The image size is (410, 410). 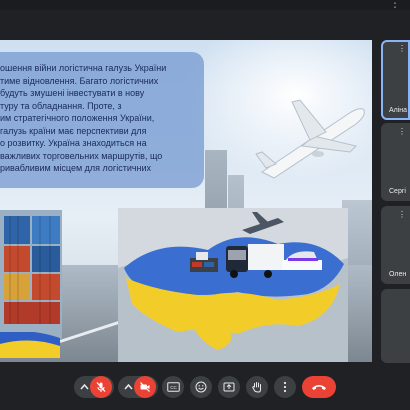 I want to click on mic-off-icon, so click(x=101, y=387).